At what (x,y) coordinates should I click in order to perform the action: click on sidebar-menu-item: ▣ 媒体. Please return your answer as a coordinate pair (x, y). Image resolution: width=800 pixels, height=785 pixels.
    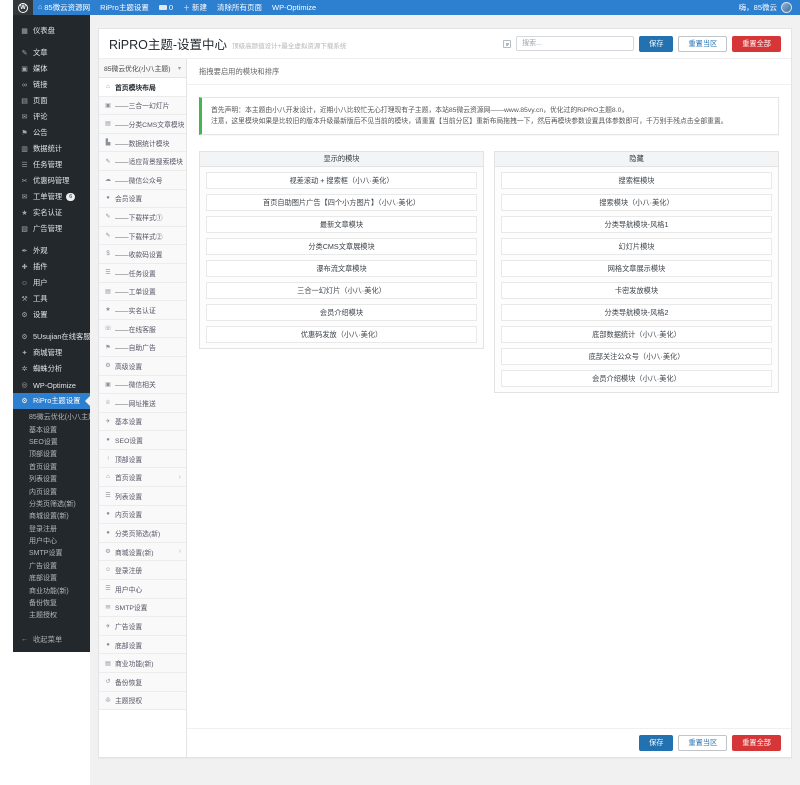
    Looking at the image, I should click on (51, 69).